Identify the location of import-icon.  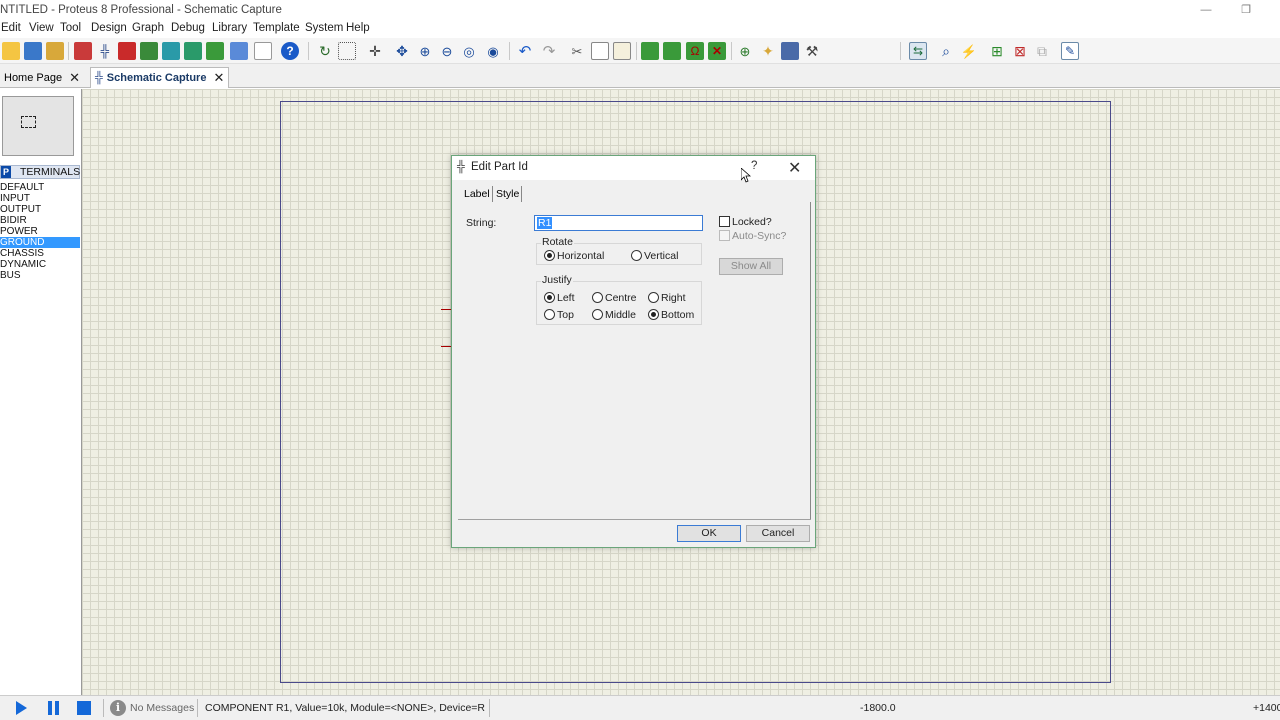
(55, 51).